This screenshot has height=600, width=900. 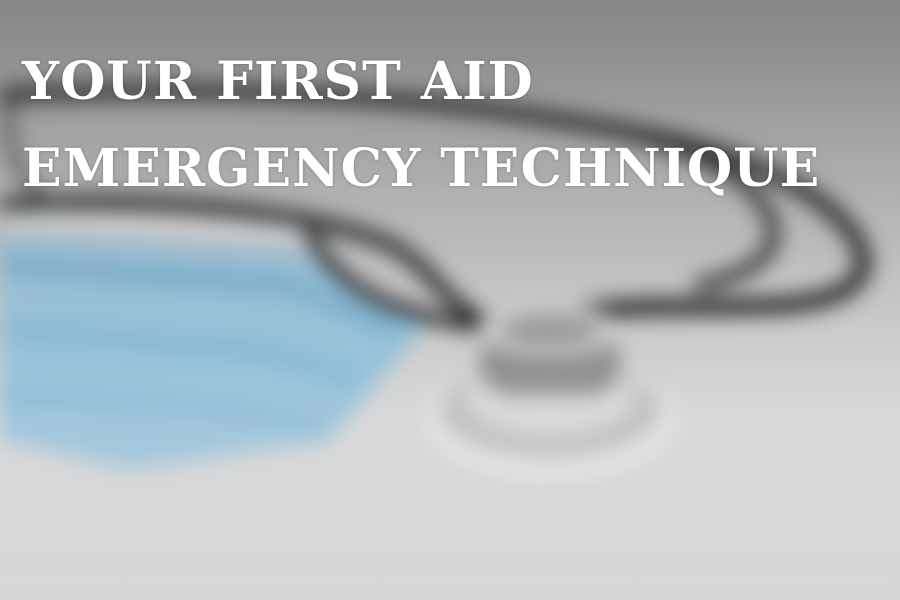 What do you see at coordinates (421, 168) in the screenshot?
I see `headline-line-2: EMERGENCY TECHNIQUE` at bounding box center [421, 168].